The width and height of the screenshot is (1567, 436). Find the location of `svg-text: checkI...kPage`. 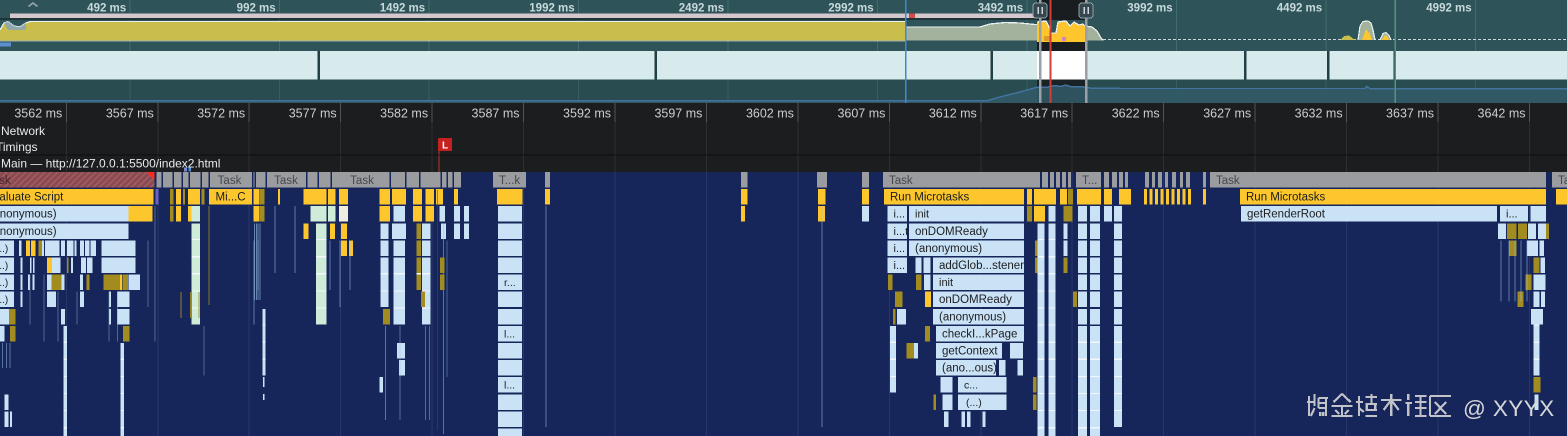

svg-text: checkI...kPage is located at coordinates (979, 334).